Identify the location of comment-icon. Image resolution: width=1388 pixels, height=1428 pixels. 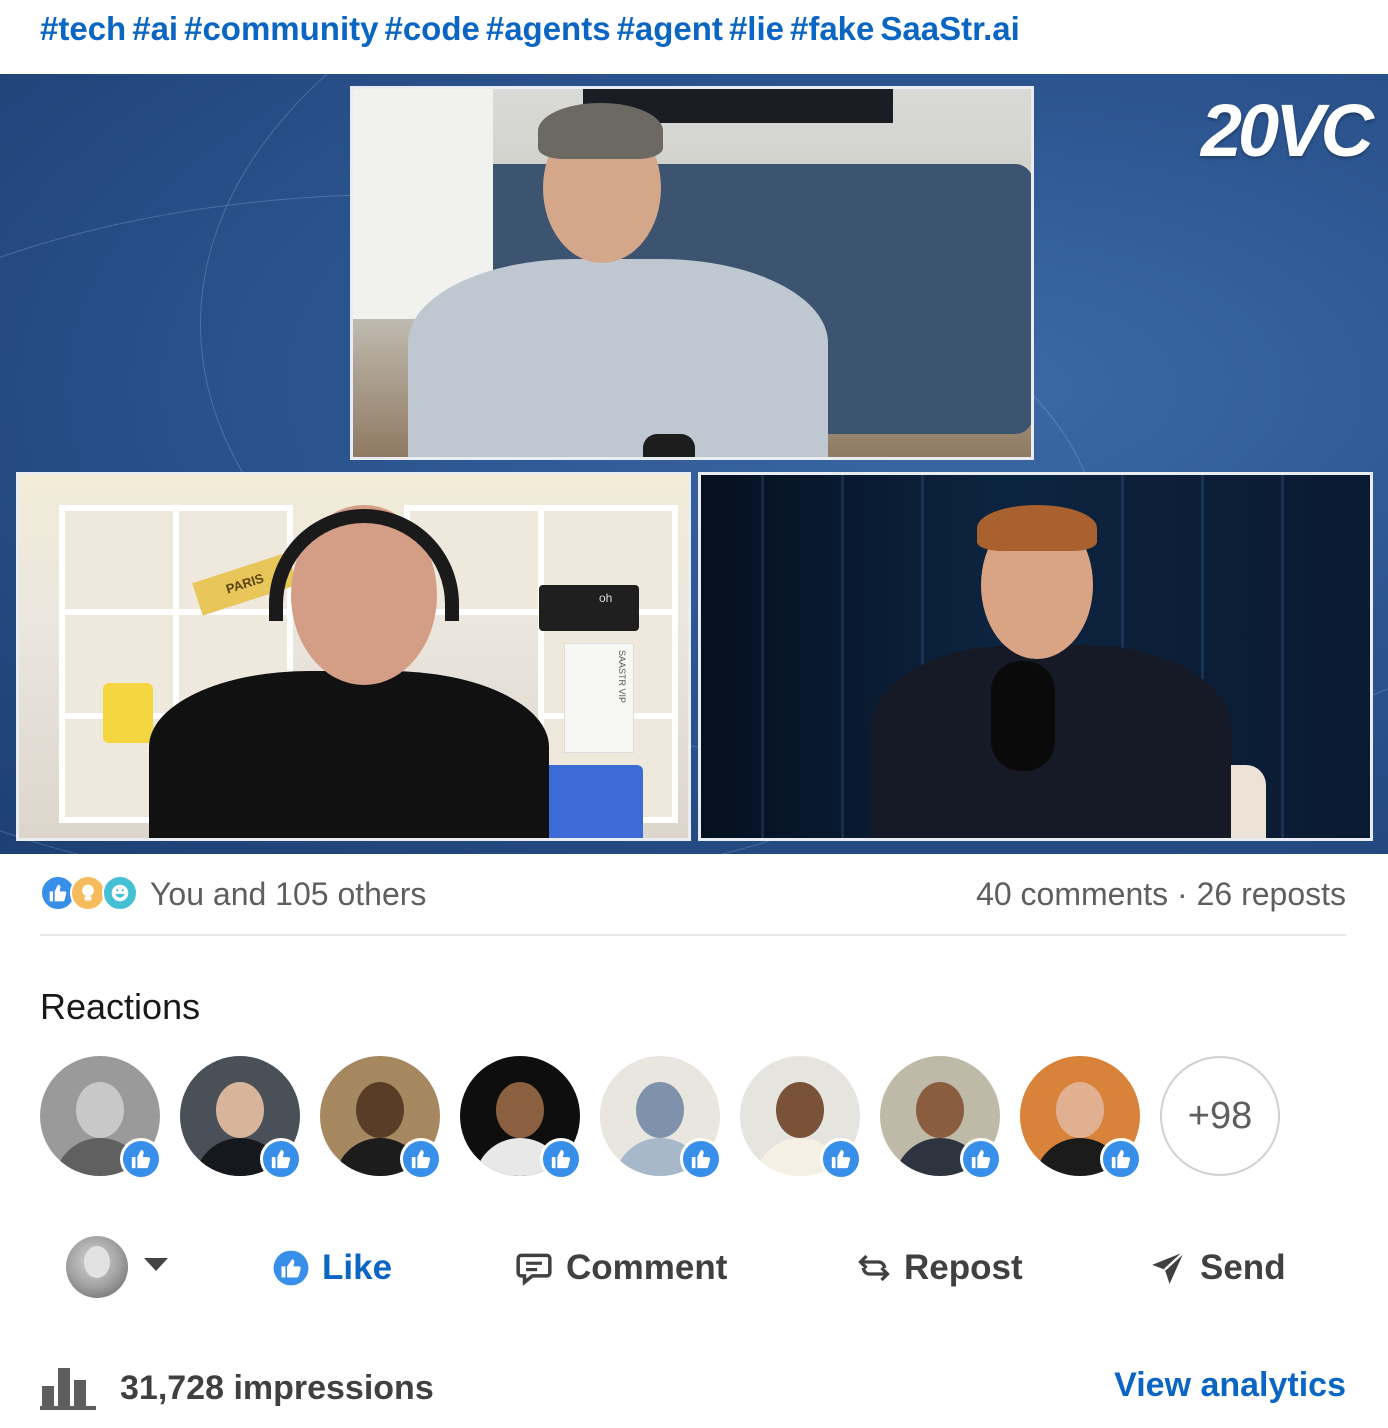
(534, 1269).